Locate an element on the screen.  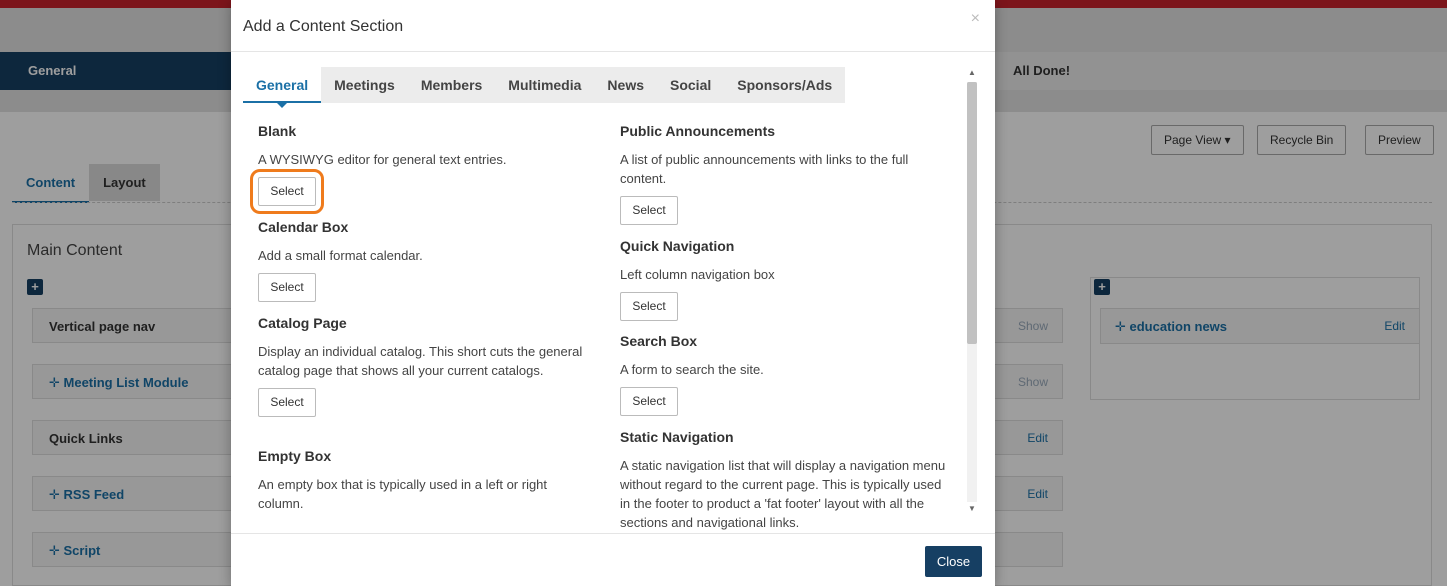
scroll-up-icon: ▲ is located at coordinates (972, 72).